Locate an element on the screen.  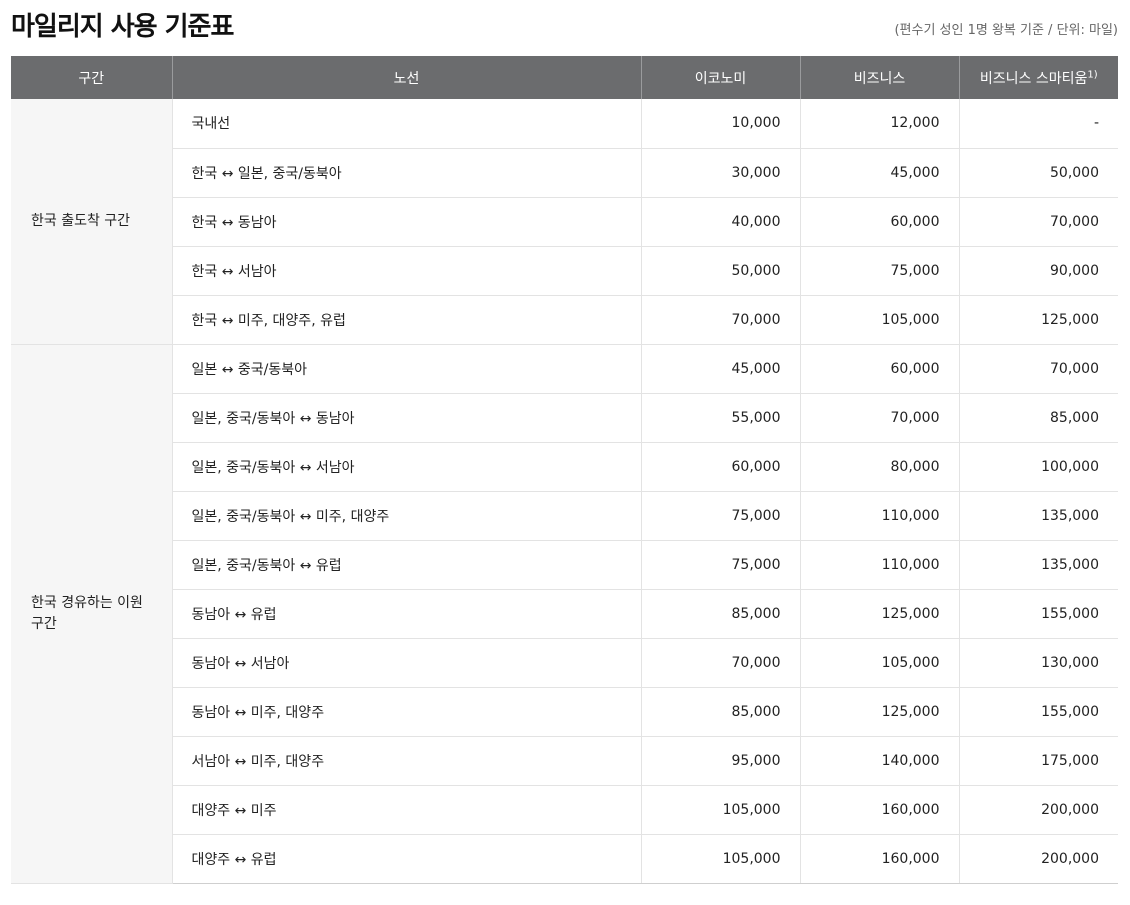
smartium-miles-cell: 100,000 is located at coordinates (1038, 467).